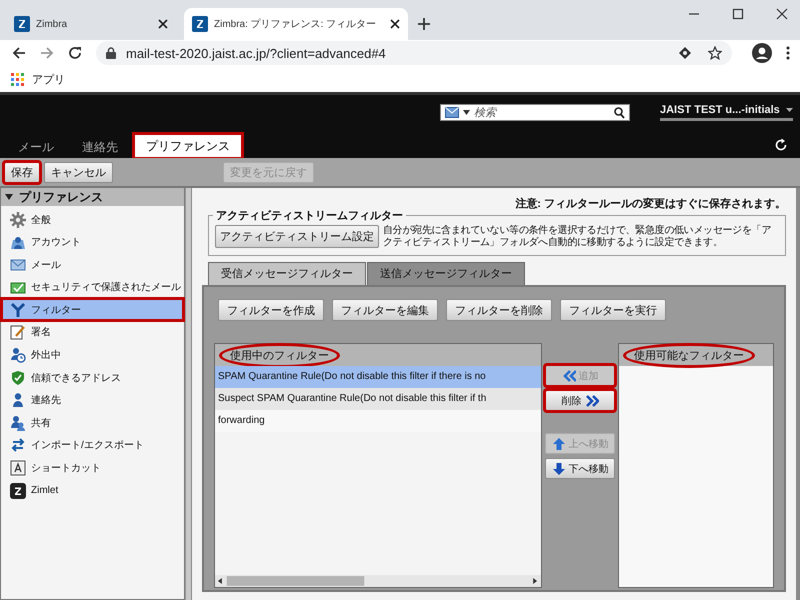 Image resolution: width=800 pixels, height=600 pixels. Describe the element at coordinates (92, 377) in the screenshot. I see `sidebar-item: 信頼できるアドレス` at that location.